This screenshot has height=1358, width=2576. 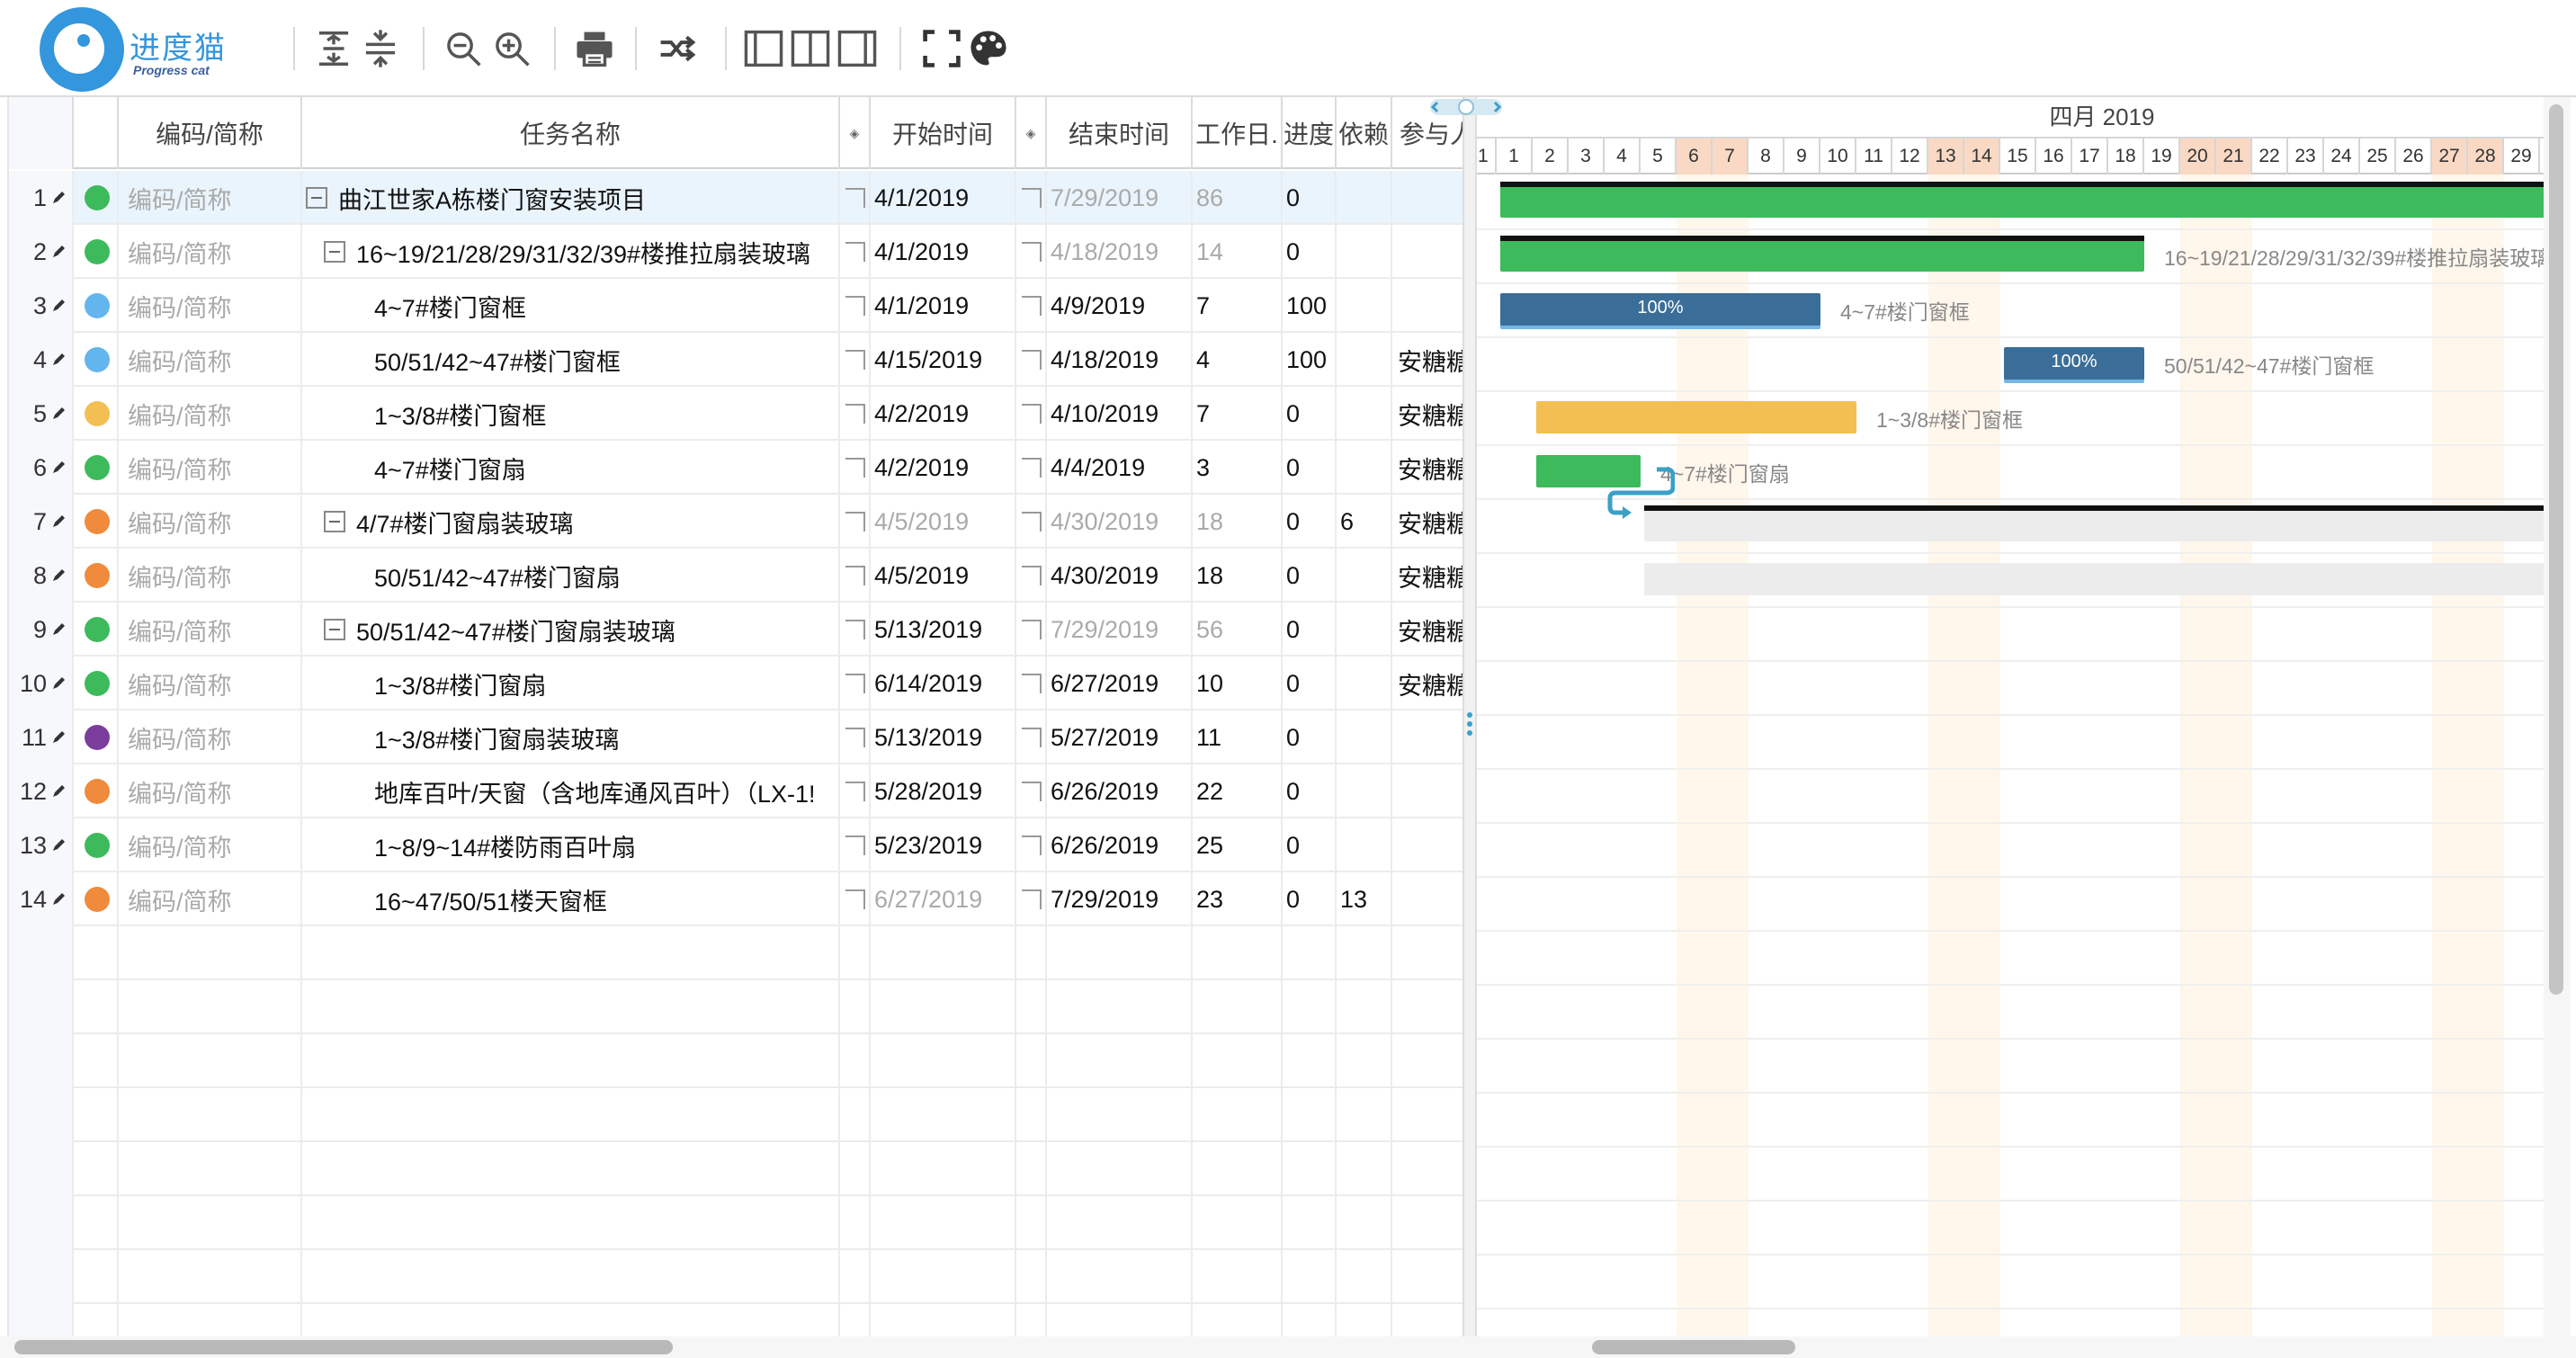 What do you see at coordinates (736, 198) in the screenshot?
I see `table-row: 1 编码/简称 曲江世家A栋楼门窗安装项目 4/1/2019 7/29/2019 86 0` at bounding box center [736, 198].